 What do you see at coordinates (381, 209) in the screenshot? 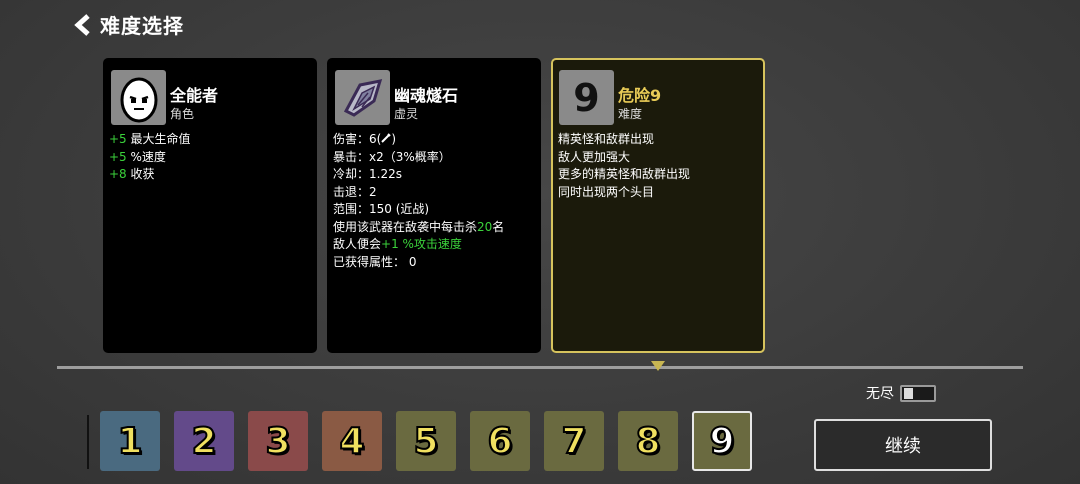
I see `stat-line: 范围：150 (近战)` at bounding box center [381, 209].